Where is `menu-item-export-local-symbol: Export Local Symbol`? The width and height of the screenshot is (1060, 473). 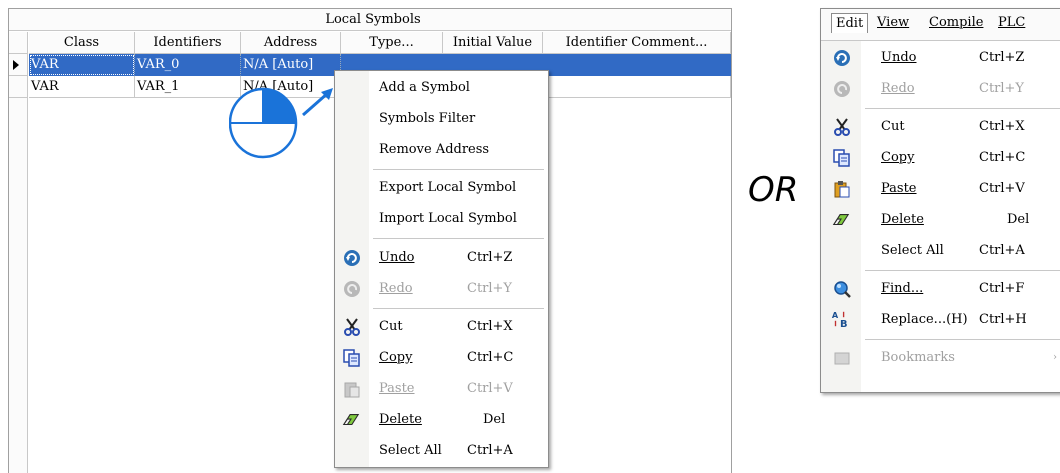 menu-item-export-local-symbol: Export Local Symbol is located at coordinates (441, 188).